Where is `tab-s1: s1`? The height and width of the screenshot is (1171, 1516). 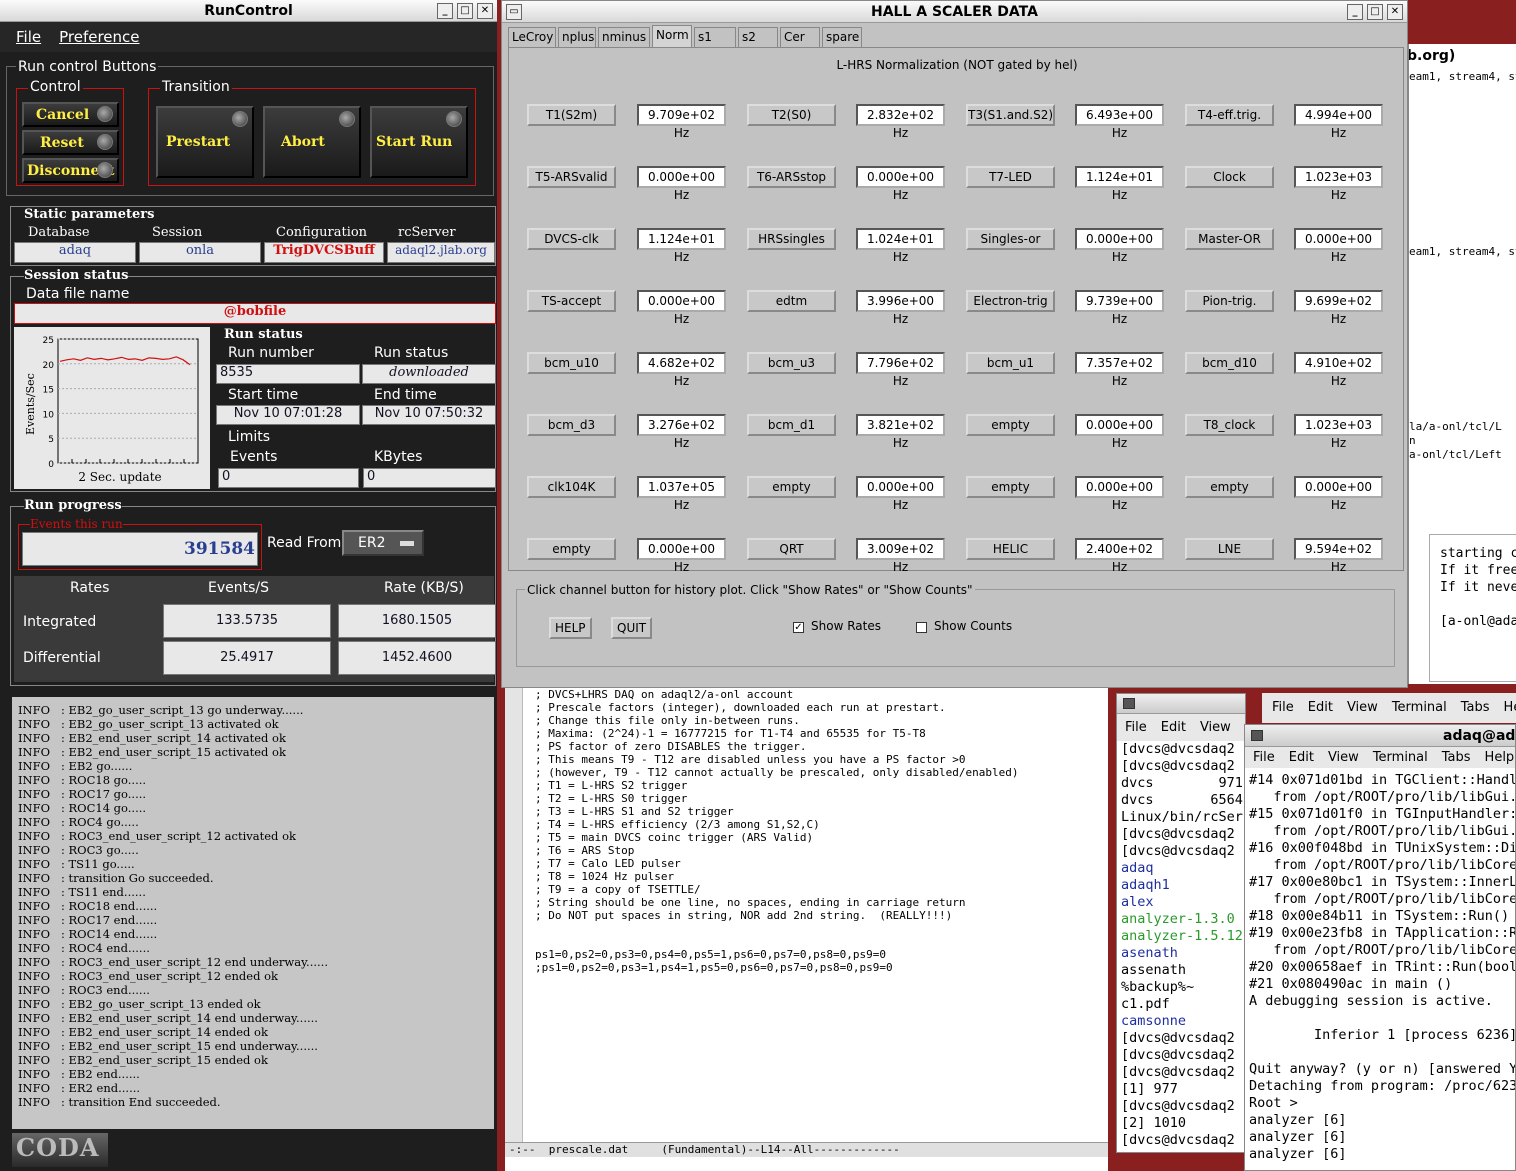 tab-s1: s1 is located at coordinates (715, 37).